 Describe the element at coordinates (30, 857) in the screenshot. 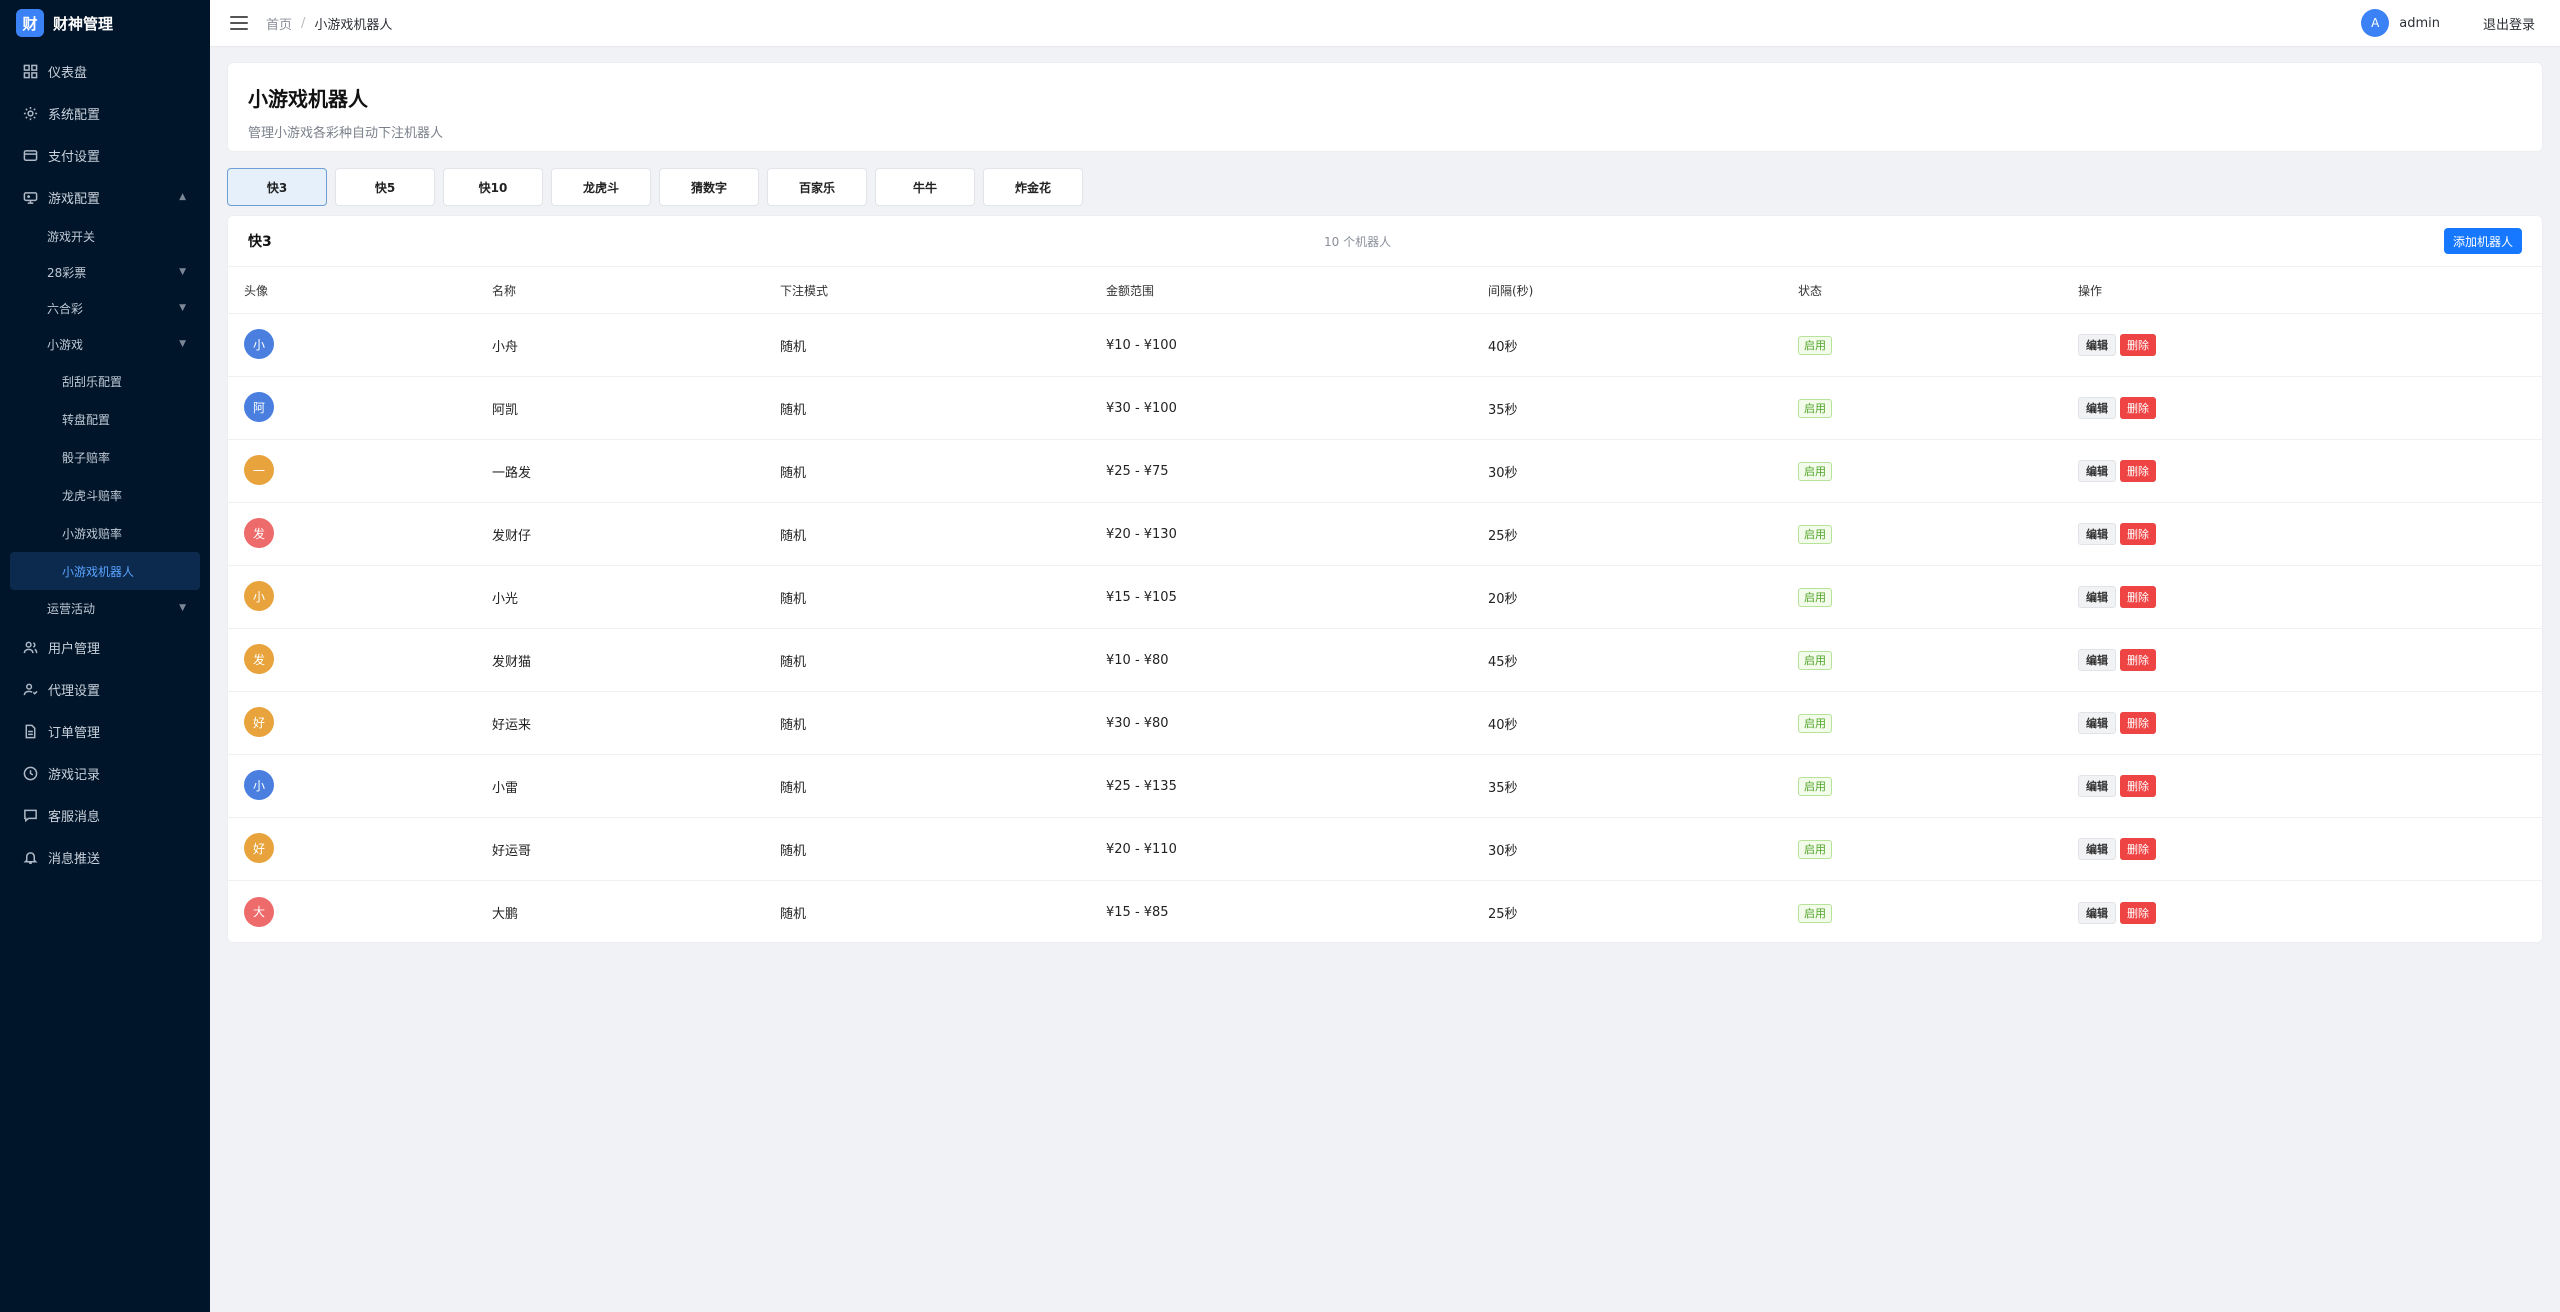

I see `bell-icon` at that location.